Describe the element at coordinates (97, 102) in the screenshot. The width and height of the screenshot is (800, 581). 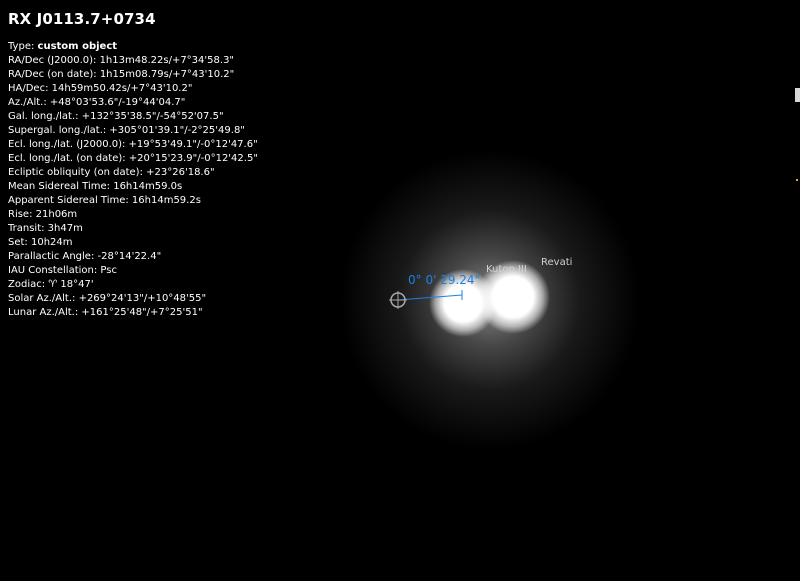
I see `info-row: Az./Alt.: +48°03'53.6"/-19°44'04.7"` at that location.